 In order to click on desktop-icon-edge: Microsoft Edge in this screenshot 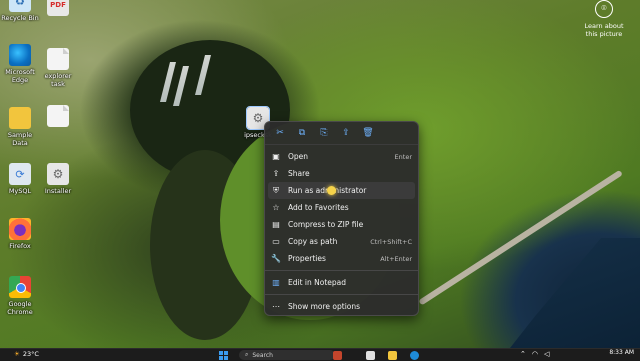, I will do `click(20, 64)`.